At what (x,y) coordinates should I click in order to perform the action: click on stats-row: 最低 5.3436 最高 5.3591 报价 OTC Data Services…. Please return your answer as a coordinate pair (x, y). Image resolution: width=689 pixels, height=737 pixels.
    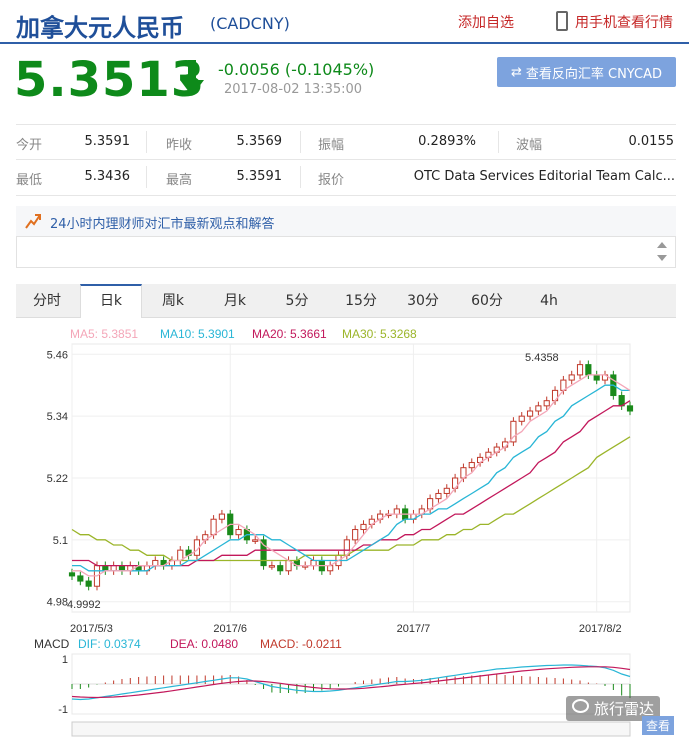
    Looking at the image, I should click on (346, 178).